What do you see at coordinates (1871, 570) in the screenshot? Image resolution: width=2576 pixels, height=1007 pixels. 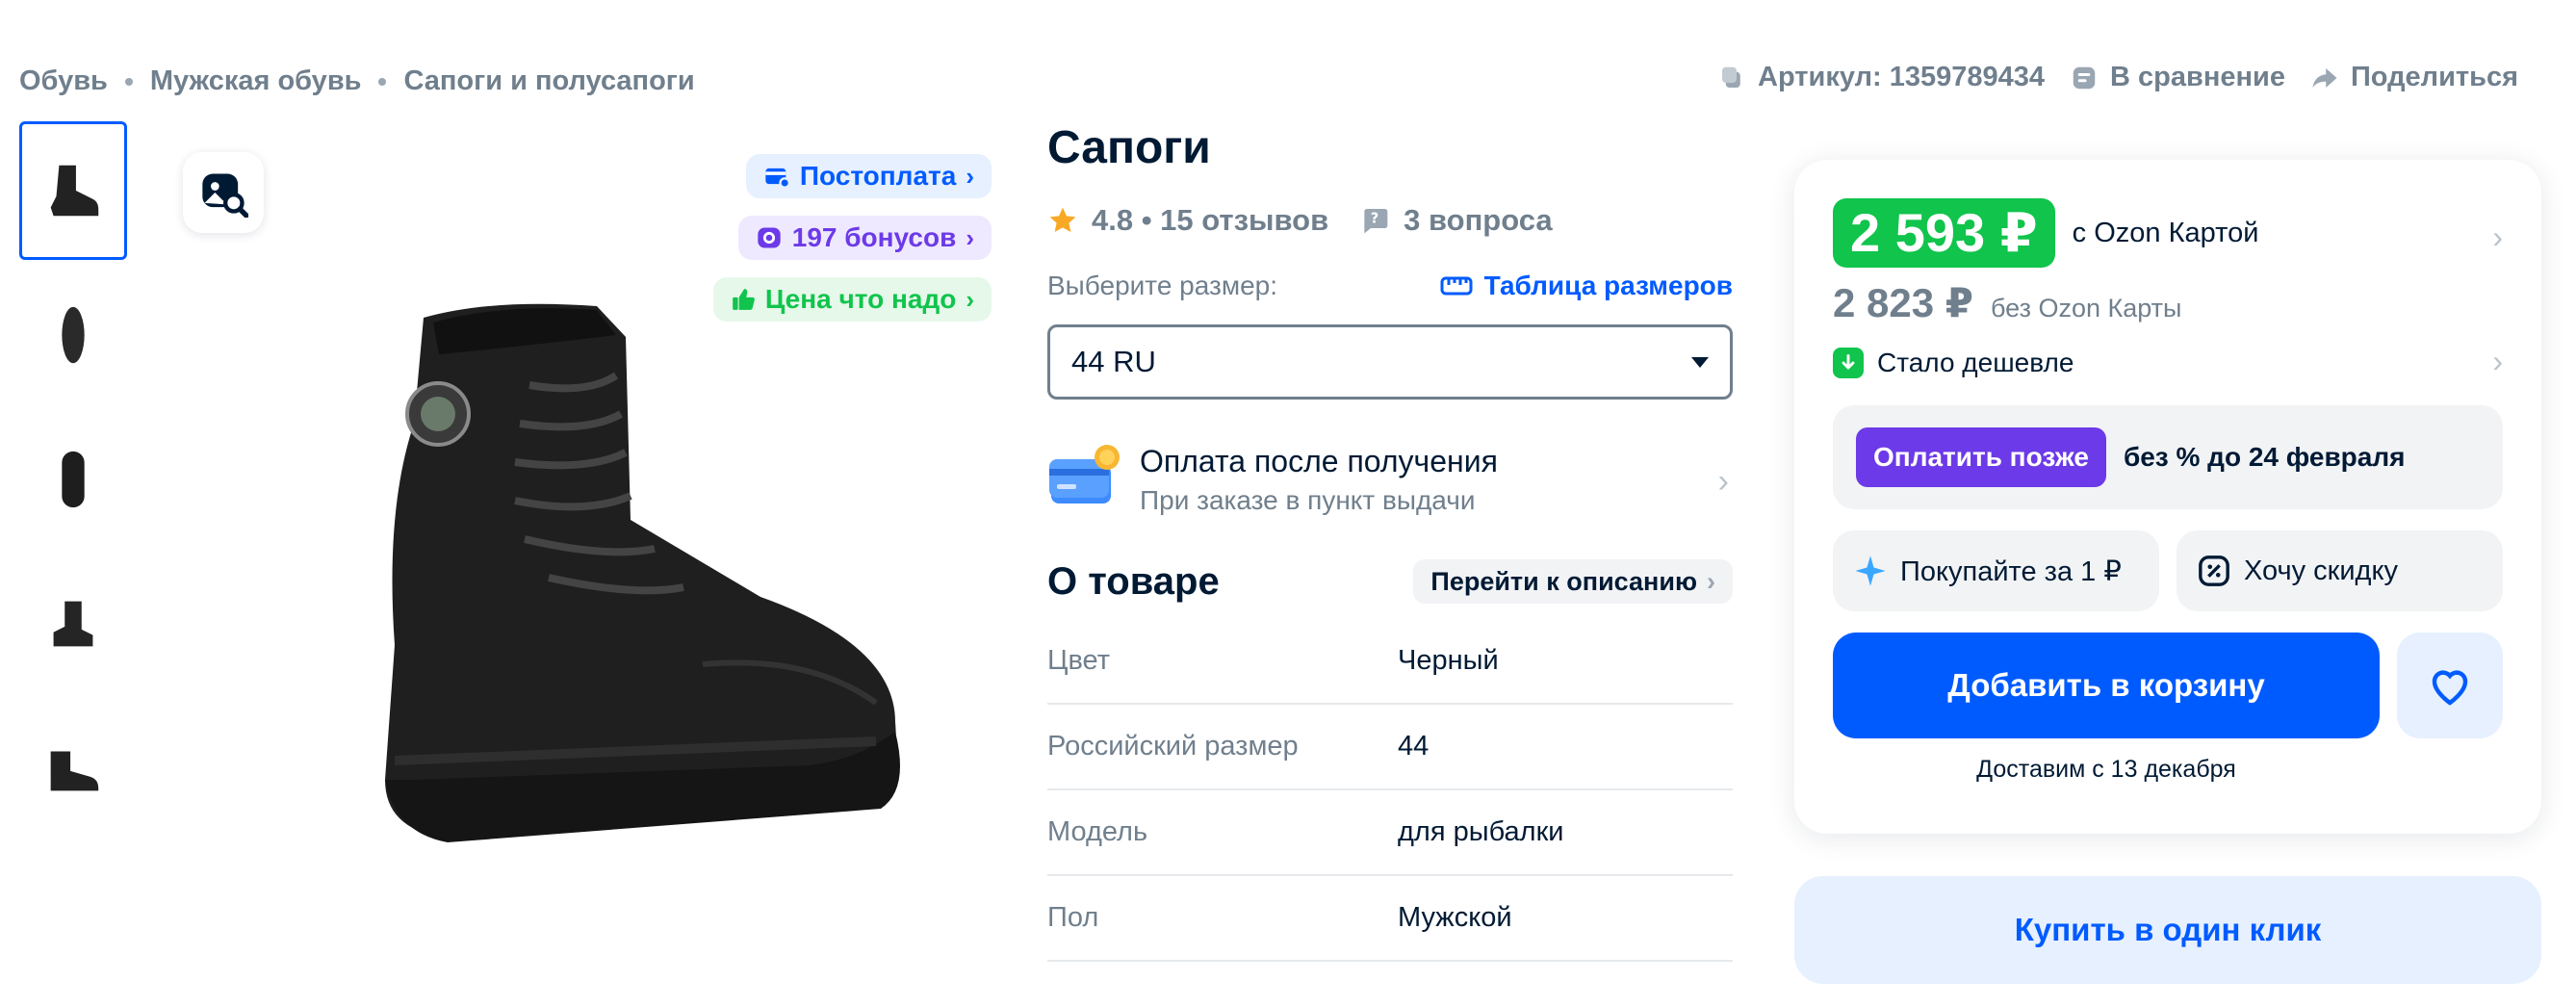 I see `sparkle-icon` at bounding box center [1871, 570].